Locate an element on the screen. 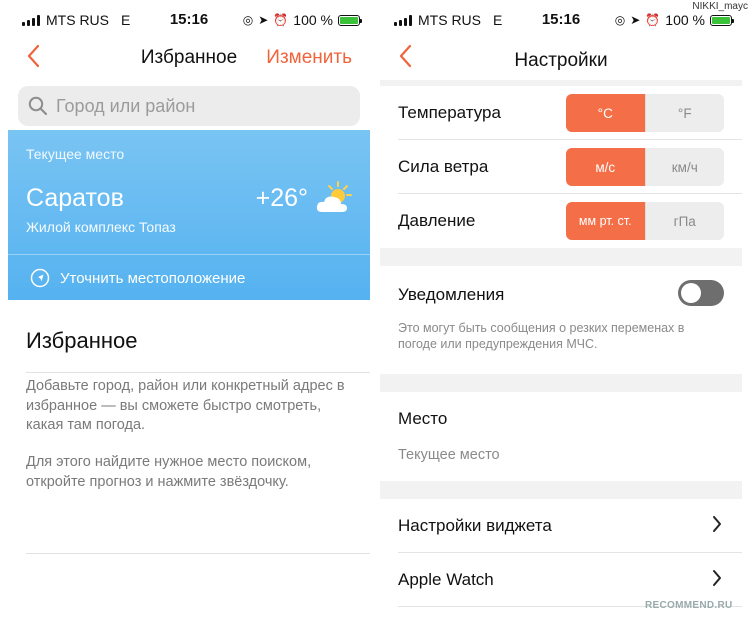 The width and height of the screenshot is (750, 625). nav-bar: Настройки is located at coordinates (561, 60).